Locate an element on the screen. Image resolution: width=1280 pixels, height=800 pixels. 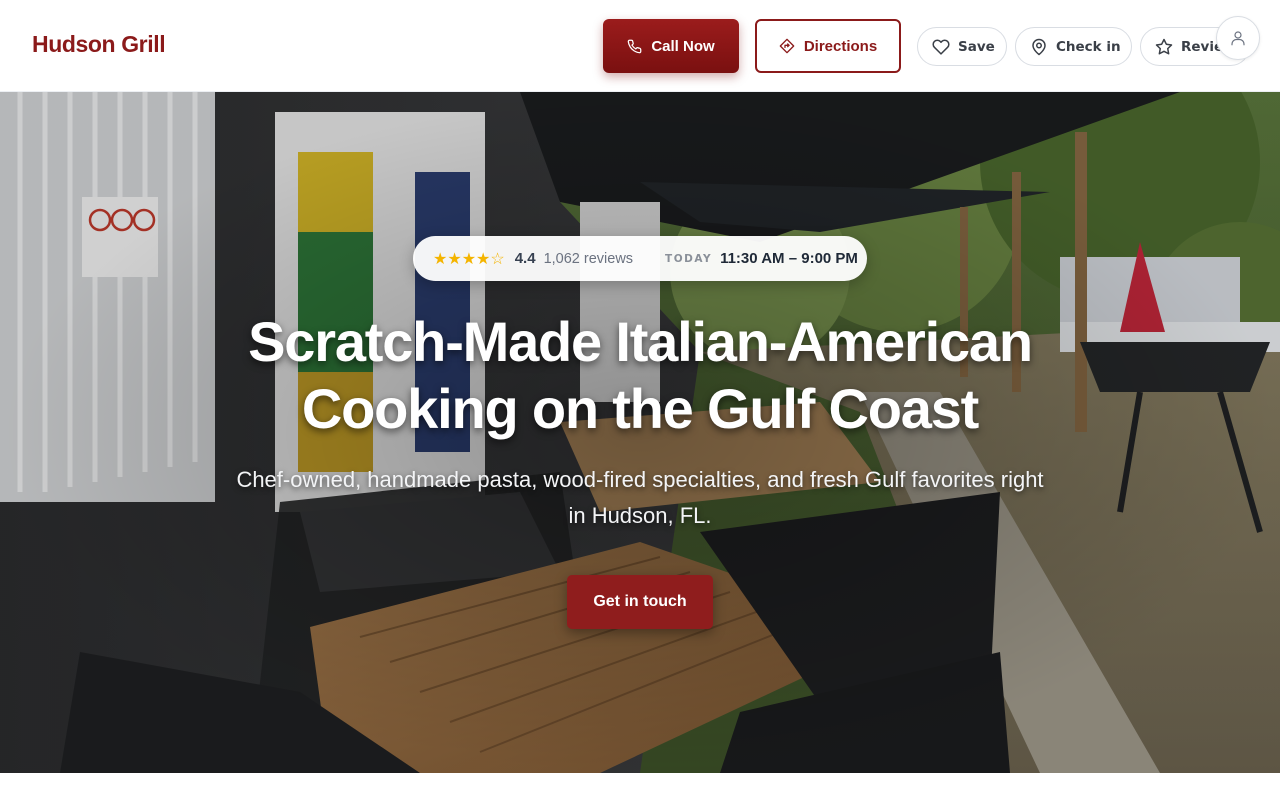
rating-stars: ★ ★ ★ ★ ☆ is located at coordinates (469, 259).